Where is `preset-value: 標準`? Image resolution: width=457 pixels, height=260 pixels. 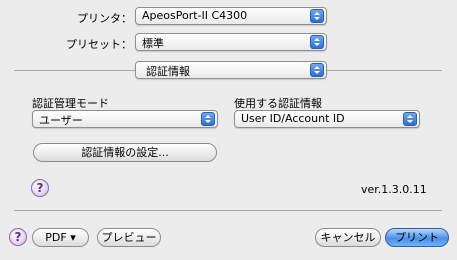
preset-value: 標準 is located at coordinates (153, 43).